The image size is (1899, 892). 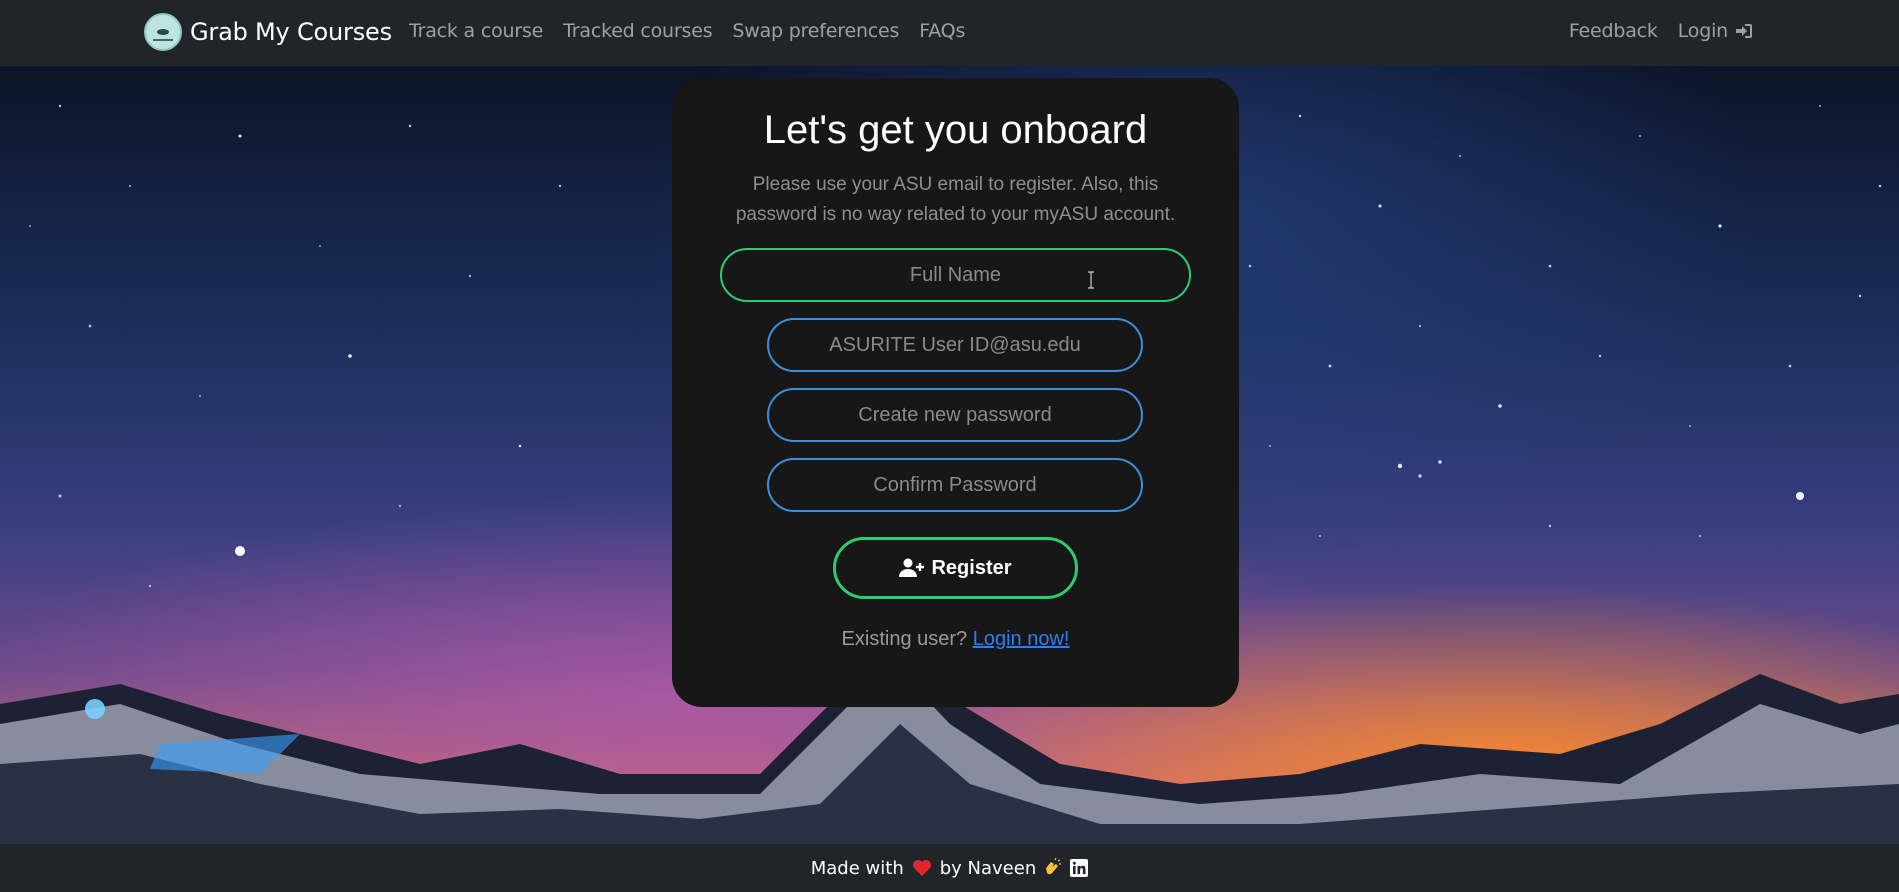 I want to click on logo-icon, so click(x=163, y=32).